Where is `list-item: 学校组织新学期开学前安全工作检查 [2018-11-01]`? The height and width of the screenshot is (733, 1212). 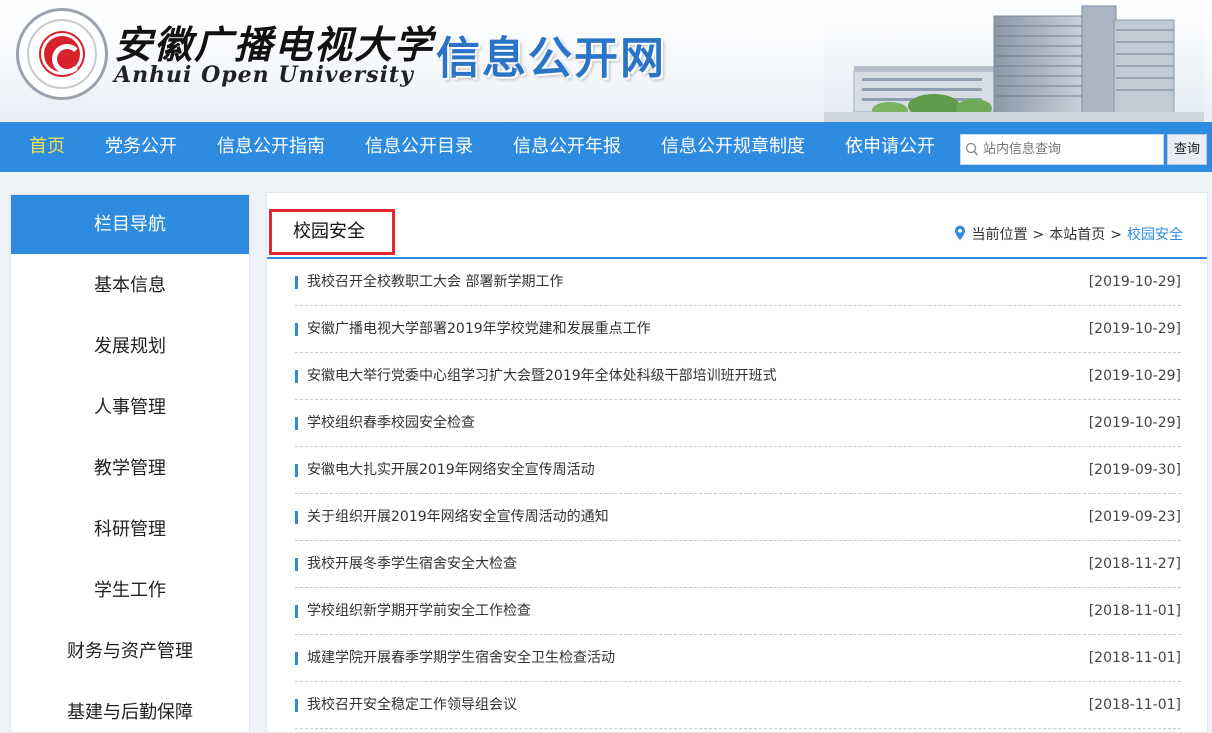 list-item: 学校组织新学期开学前安全工作检查 [2018-11-01] is located at coordinates (738, 611).